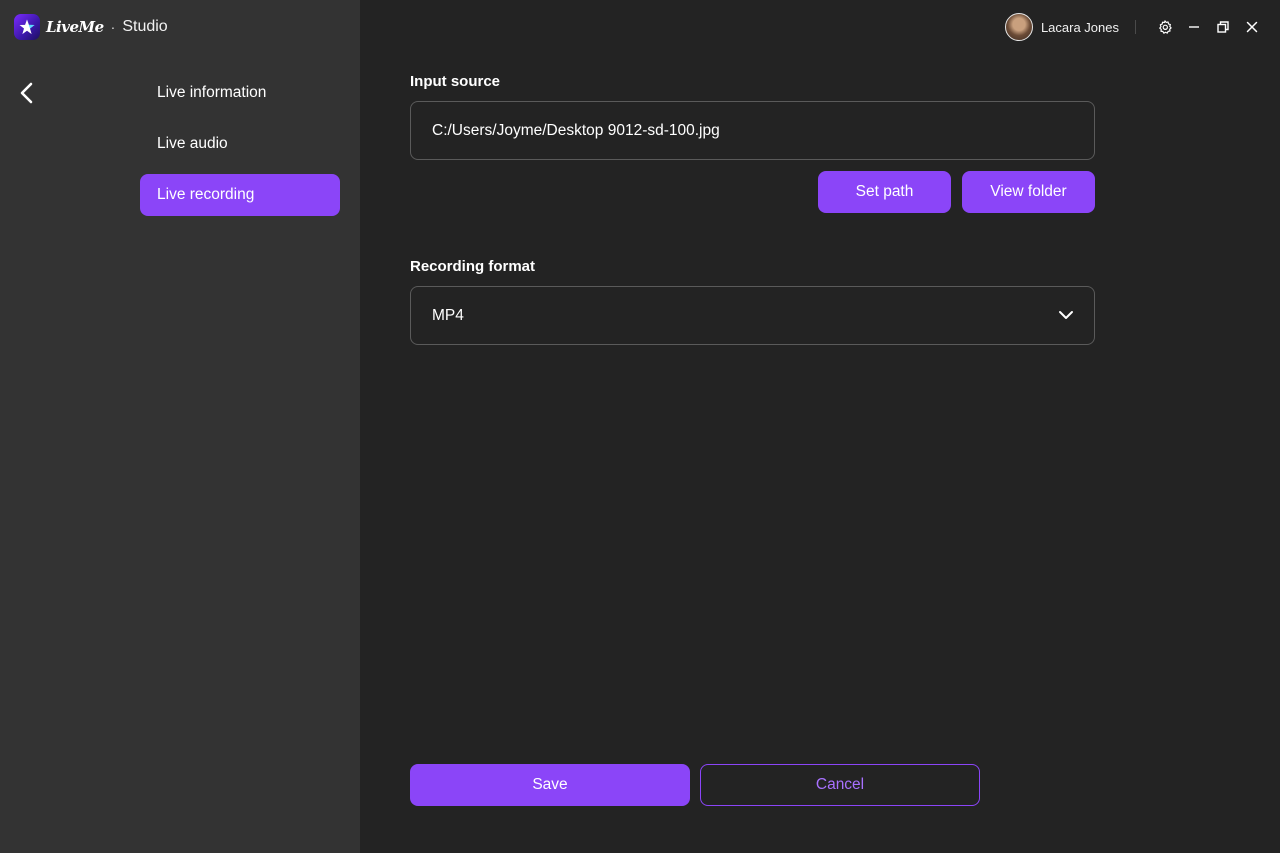  I want to click on nav-item-live-recording: Live recording, so click(240, 195).